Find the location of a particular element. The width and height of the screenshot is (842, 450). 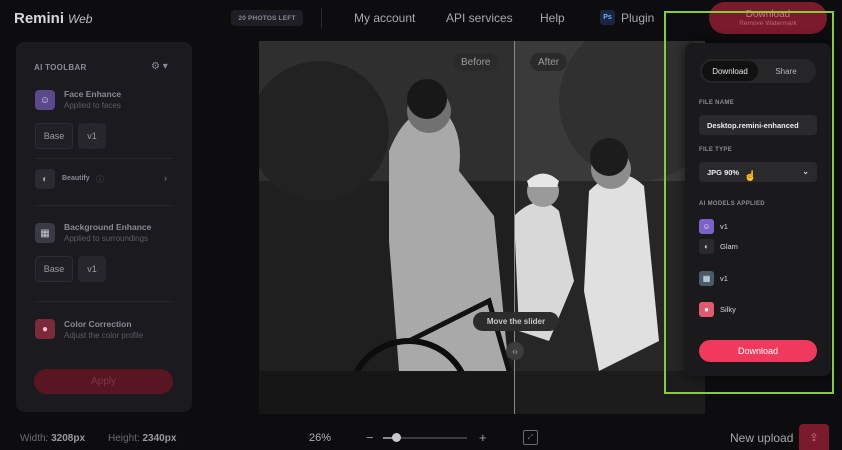

background-v1-button: v1 is located at coordinates (92, 269).